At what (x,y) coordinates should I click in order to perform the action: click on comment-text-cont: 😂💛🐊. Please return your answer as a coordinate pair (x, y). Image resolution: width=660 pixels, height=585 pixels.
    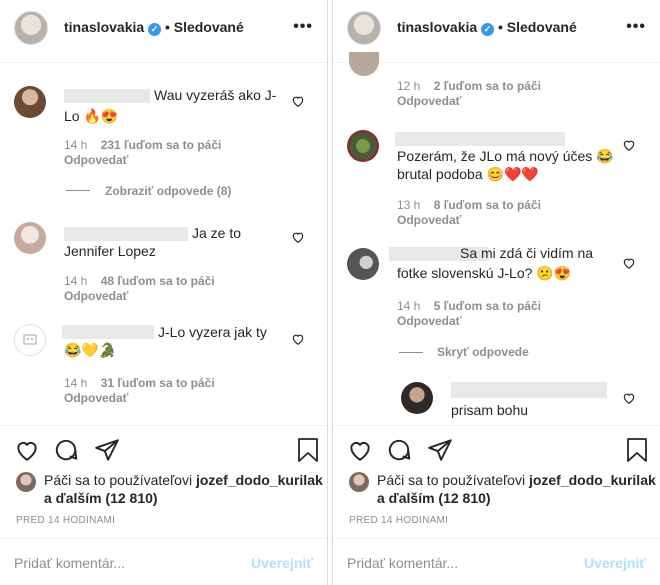
    Looking at the image, I should click on (90, 350).